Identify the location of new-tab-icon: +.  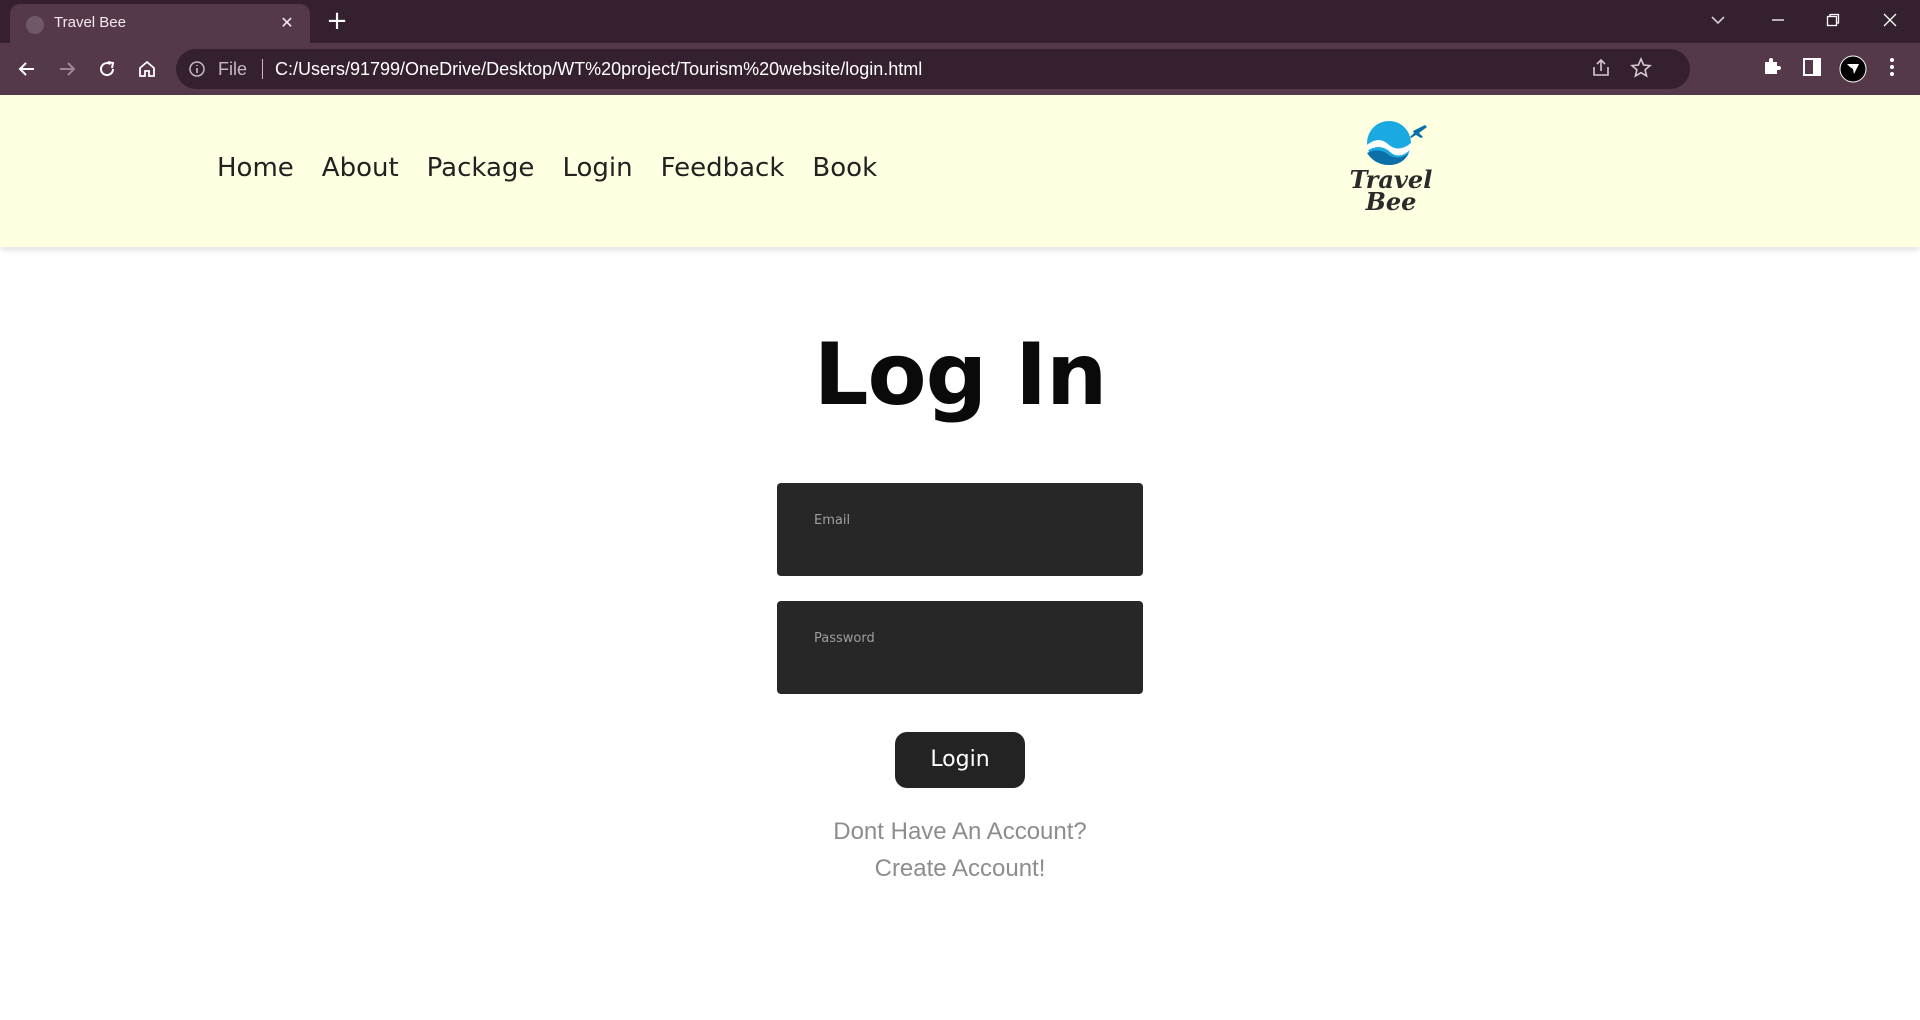
(337, 21).